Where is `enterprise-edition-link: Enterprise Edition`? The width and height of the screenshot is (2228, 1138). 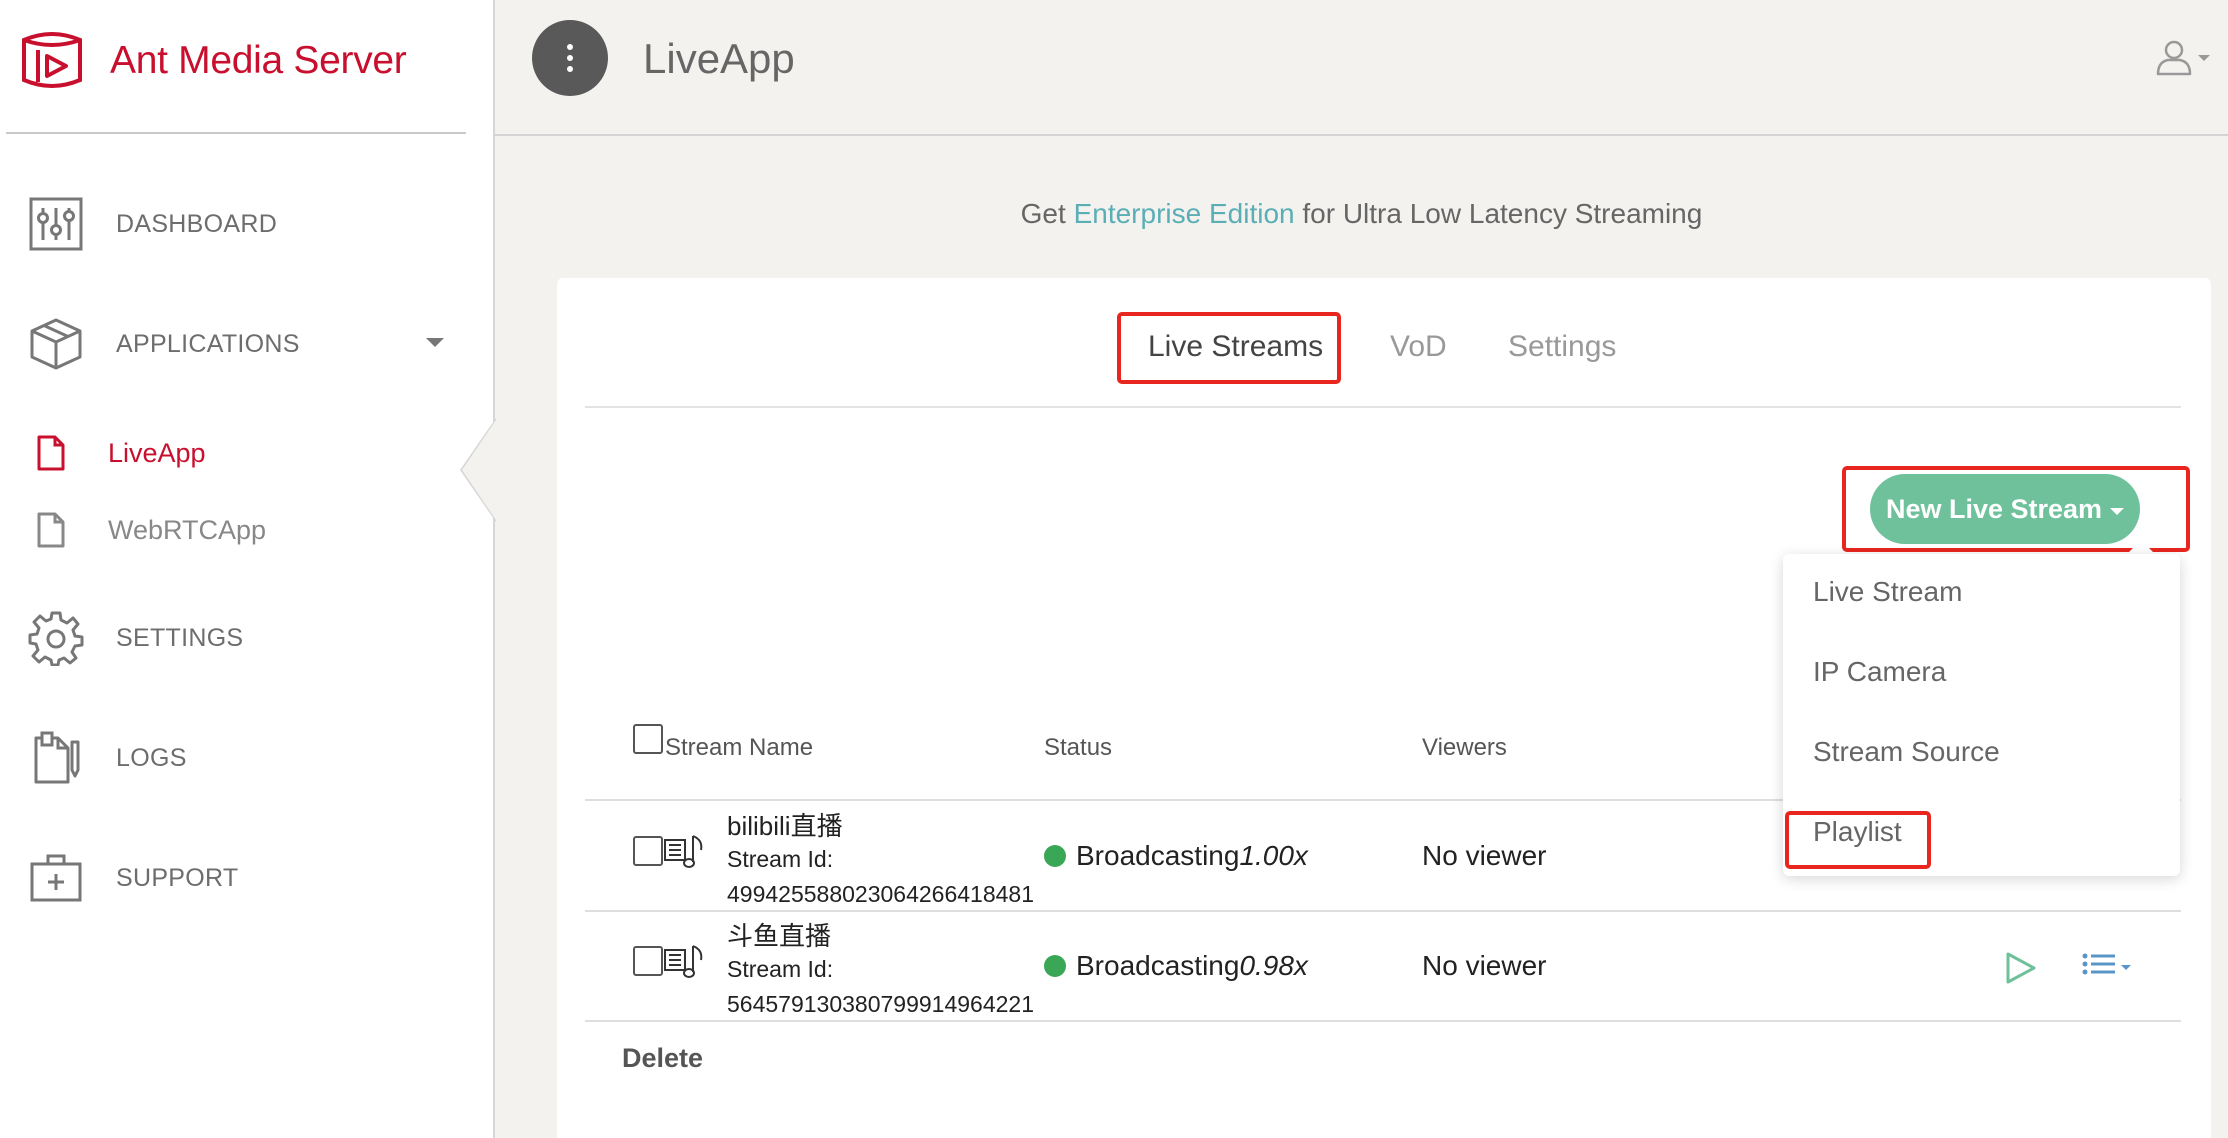
enterprise-edition-link: Enterprise Edition is located at coordinates (1184, 213).